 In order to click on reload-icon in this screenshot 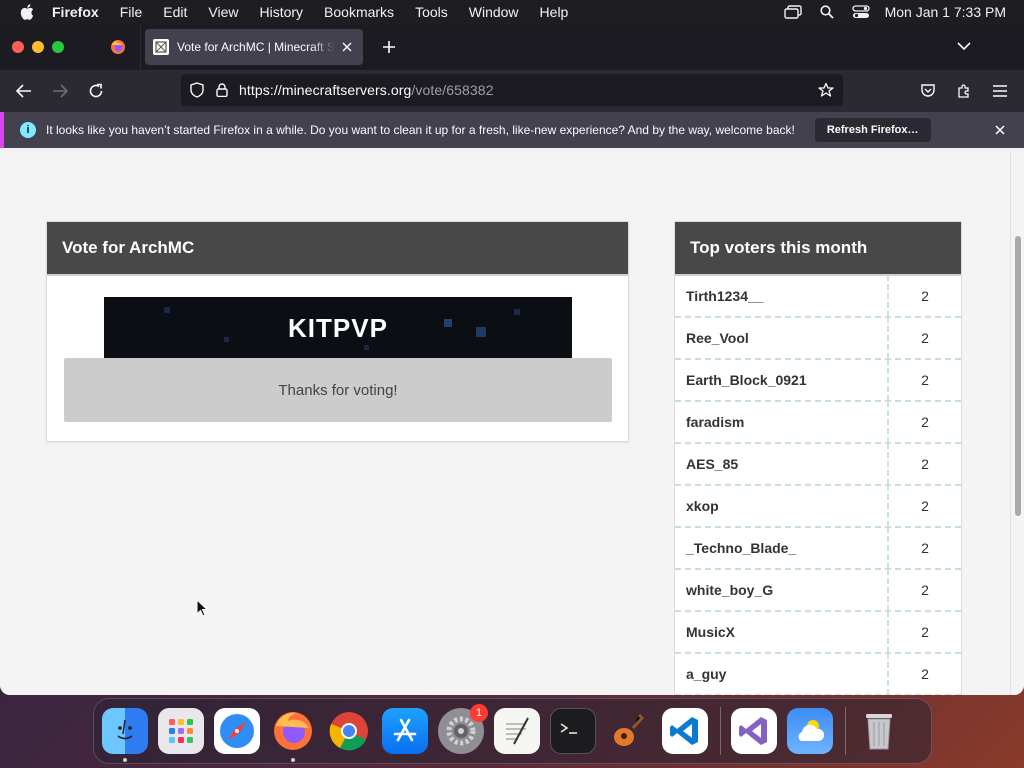, I will do `click(96, 90)`.